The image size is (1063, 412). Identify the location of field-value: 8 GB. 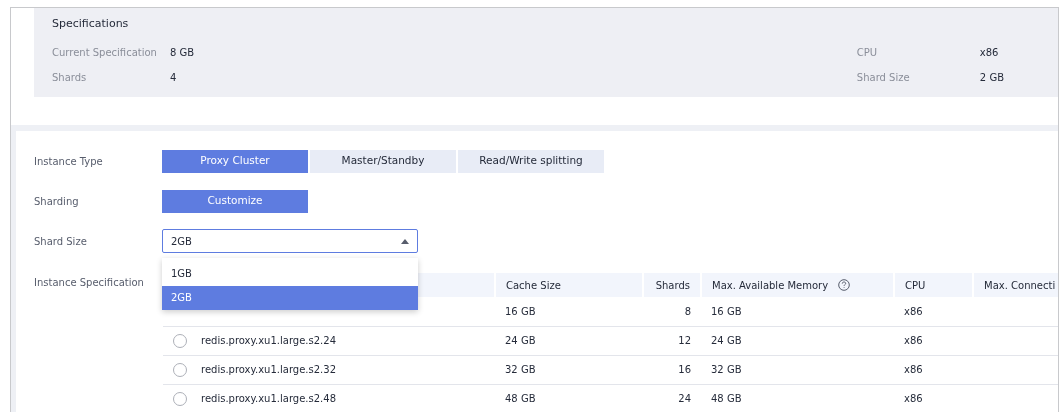
(182, 52).